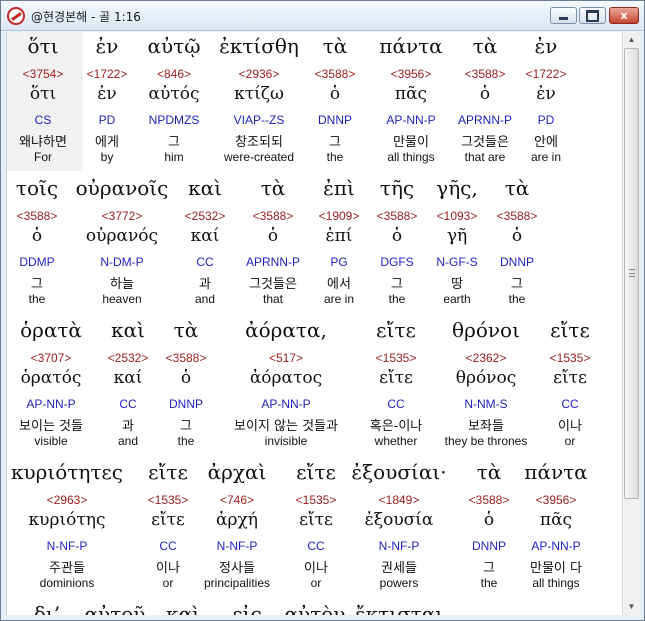 This screenshot has width=645, height=621. What do you see at coordinates (247, 608) in the screenshot?
I see `greek-word: εἰς` at bounding box center [247, 608].